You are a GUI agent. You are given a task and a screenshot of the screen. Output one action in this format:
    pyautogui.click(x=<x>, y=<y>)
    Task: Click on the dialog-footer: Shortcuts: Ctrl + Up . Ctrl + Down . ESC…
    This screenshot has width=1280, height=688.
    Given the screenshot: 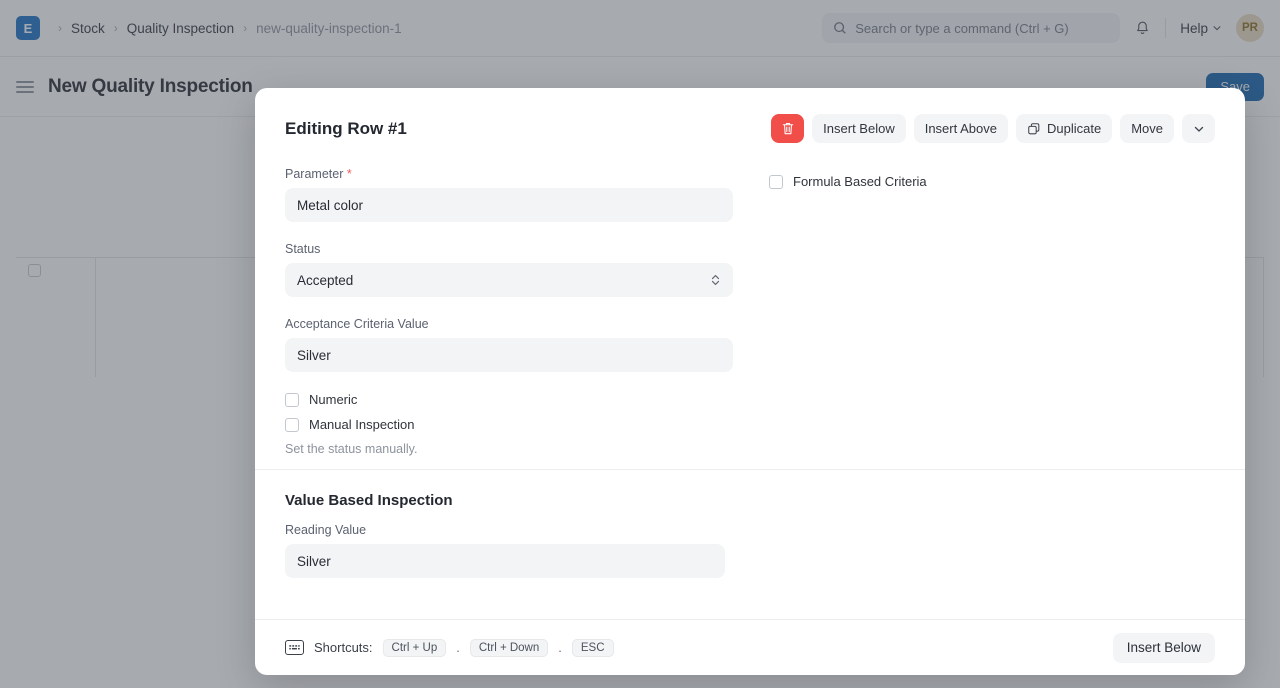 What is the action you would take?
    pyautogui.click(x=750, y=647)
    